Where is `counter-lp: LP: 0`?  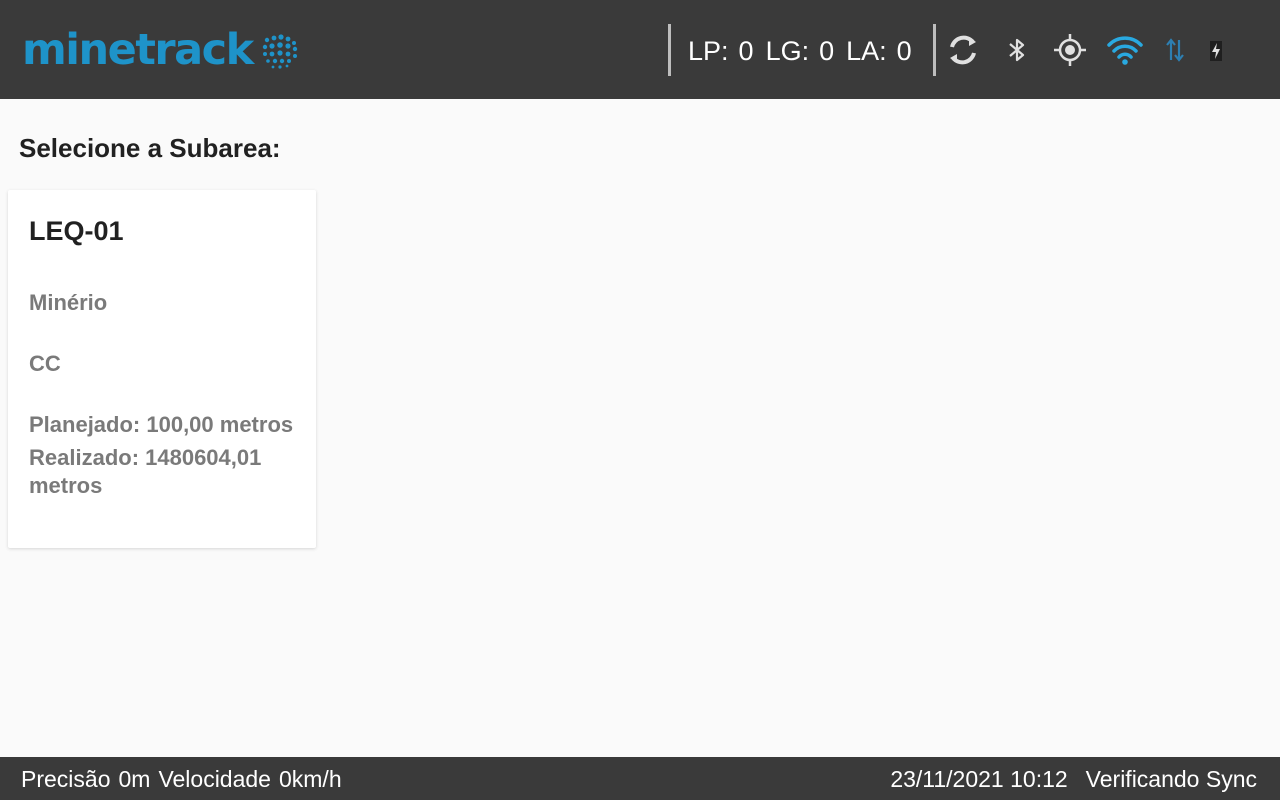
counter-lp: LP: 0 is located at coordinates (721, 51).